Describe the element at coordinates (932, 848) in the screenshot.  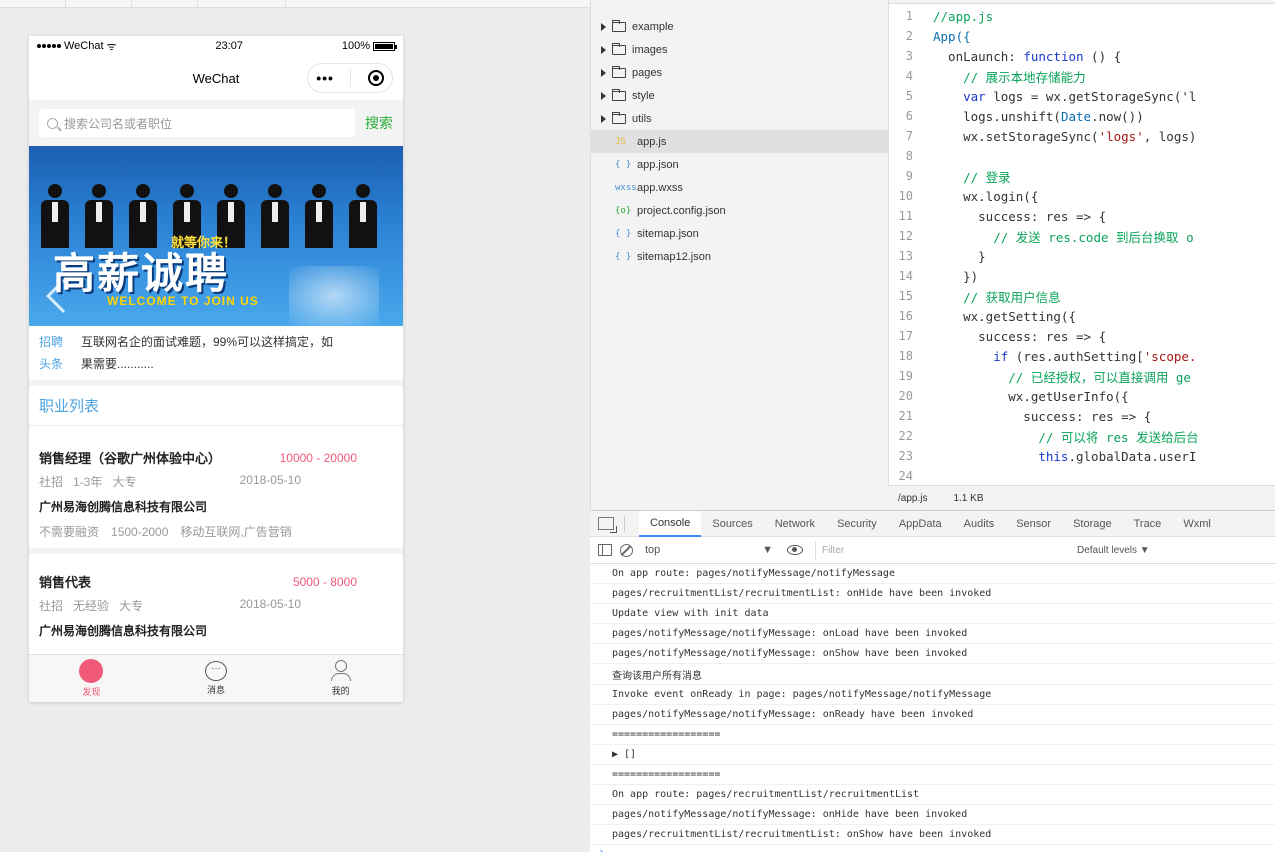
I see `console-prompt: ›` at that location.